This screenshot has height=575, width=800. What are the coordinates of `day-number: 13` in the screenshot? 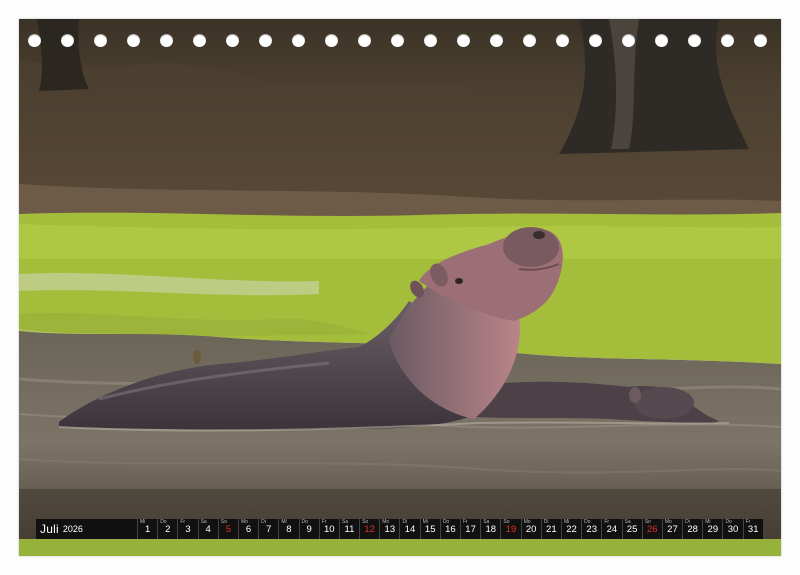 It's located at (390, 529).